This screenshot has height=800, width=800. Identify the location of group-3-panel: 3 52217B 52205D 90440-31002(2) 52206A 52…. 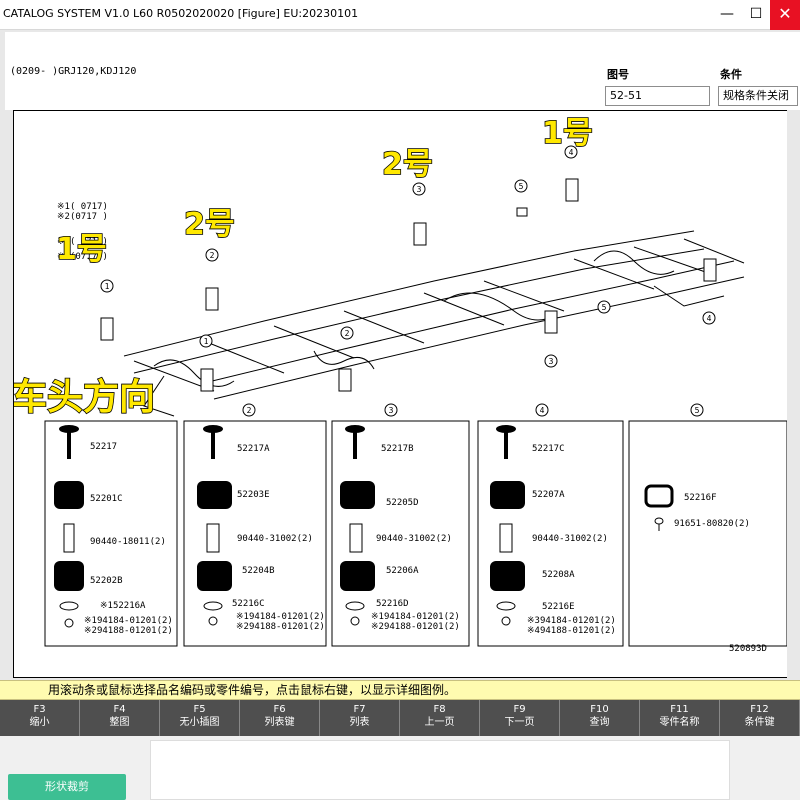
(400, 525).